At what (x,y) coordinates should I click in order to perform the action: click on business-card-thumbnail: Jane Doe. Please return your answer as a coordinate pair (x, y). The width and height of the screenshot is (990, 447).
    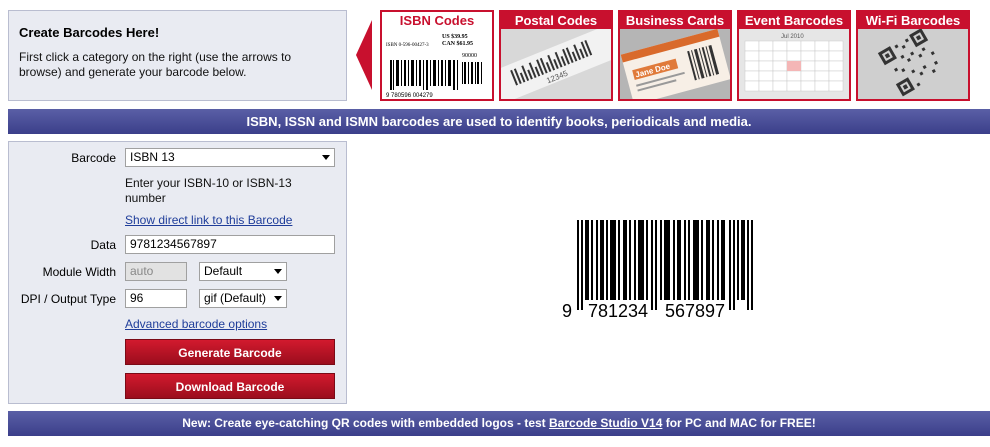
    Looking at the image, I should click on (675, 64).